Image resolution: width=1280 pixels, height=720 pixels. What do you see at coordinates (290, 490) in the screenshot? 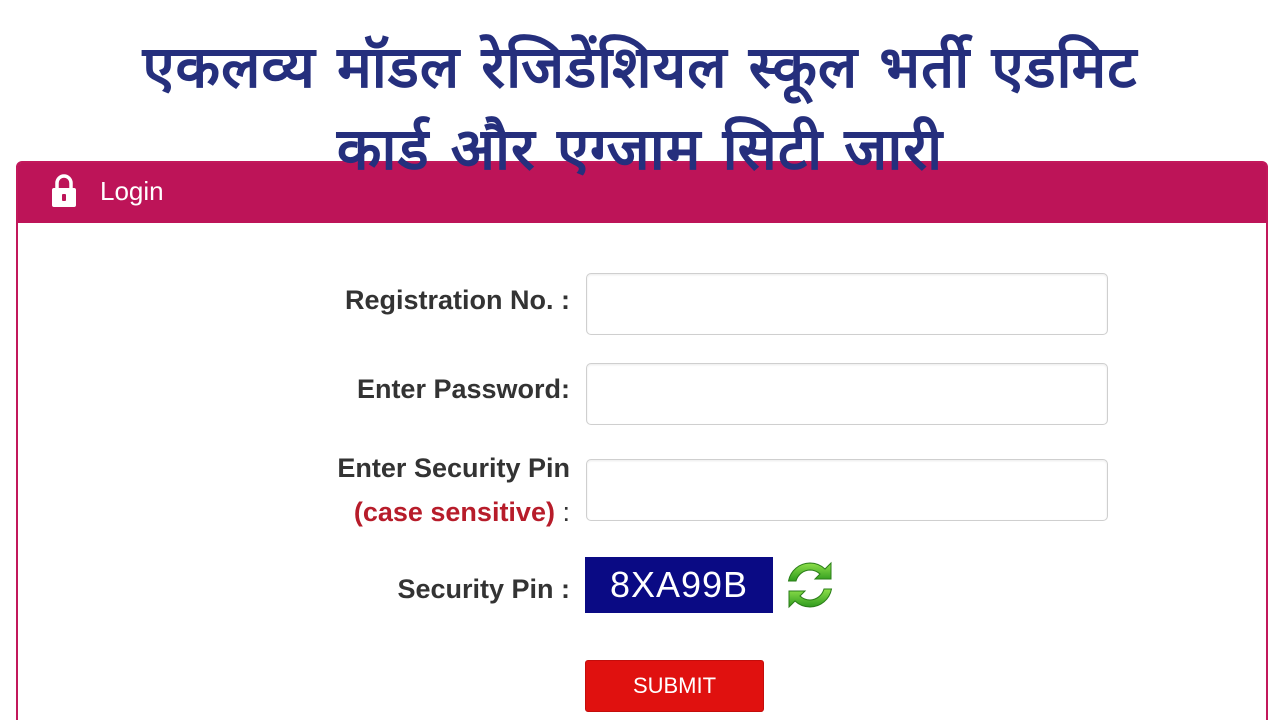
I see `security-pin-label: Enter Security Pin (case sensitive) :` at bounding box center [290, 490].